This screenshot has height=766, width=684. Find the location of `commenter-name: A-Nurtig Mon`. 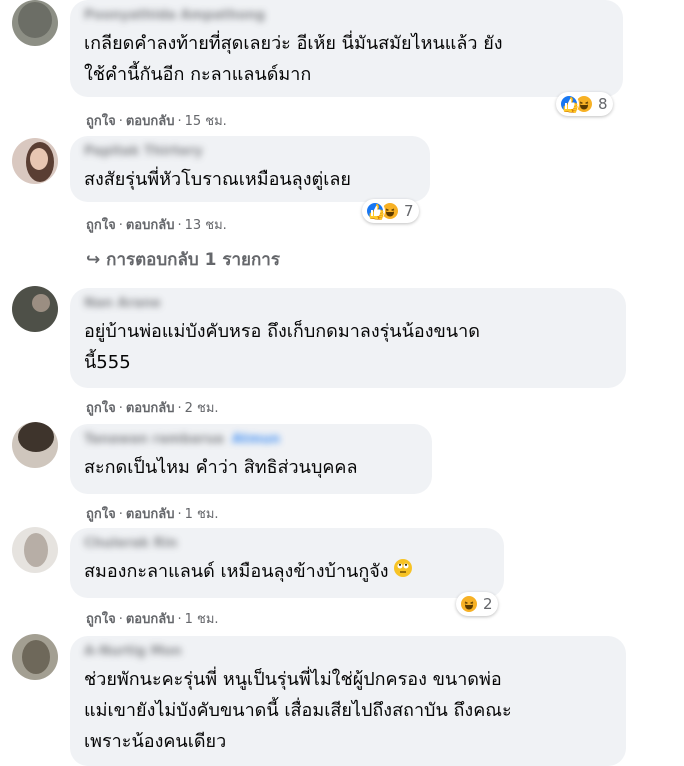

commenter-name: A-Nurtig Mon is located at coordinates (348, 652).